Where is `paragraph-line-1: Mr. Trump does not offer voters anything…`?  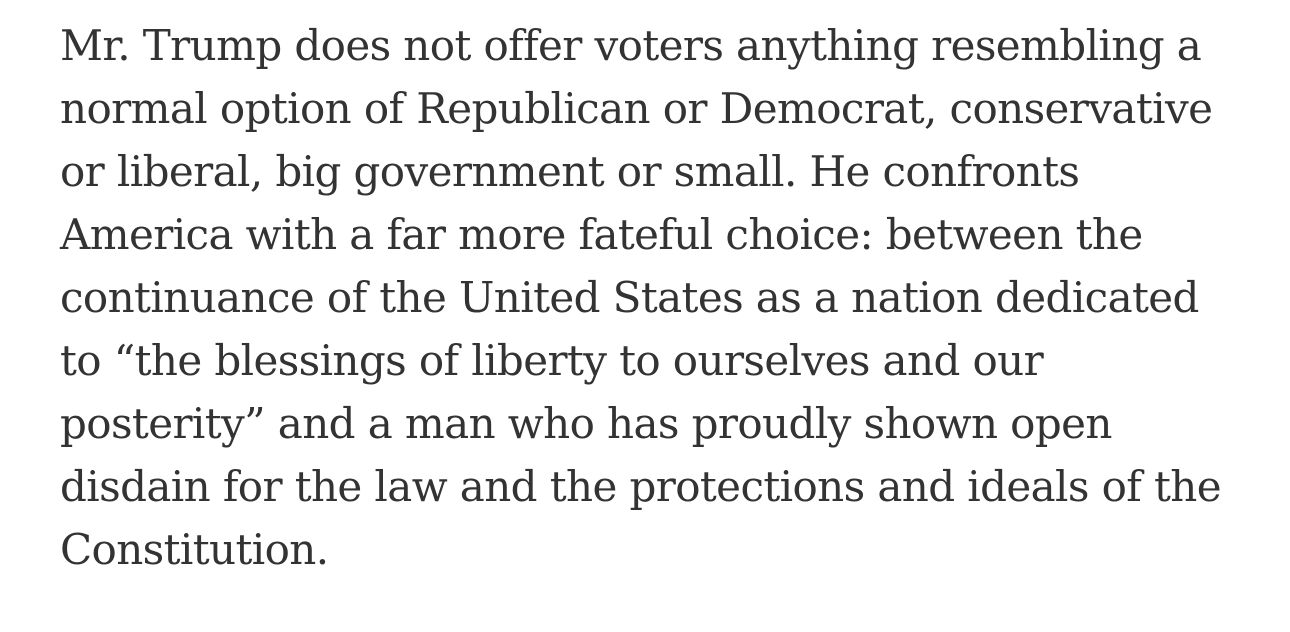 paragraph-line-1: Mr. Trump does not offer voters anything… is located at coordinates (631, 45).